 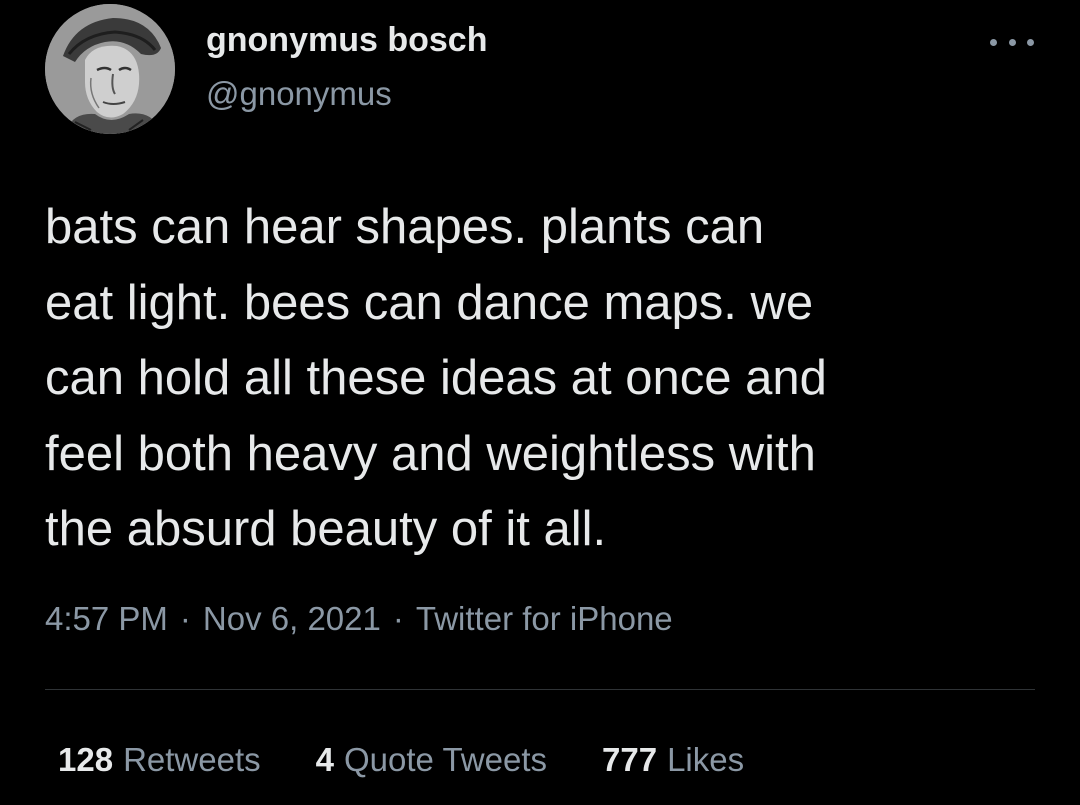 I want to click on avatar, so click(x=110, y=69).